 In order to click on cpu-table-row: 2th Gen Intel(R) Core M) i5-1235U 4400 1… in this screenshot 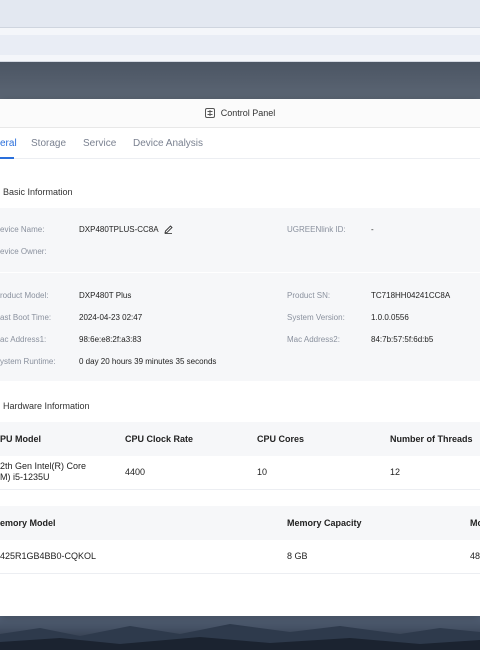, I will do `click(240, 473)`.